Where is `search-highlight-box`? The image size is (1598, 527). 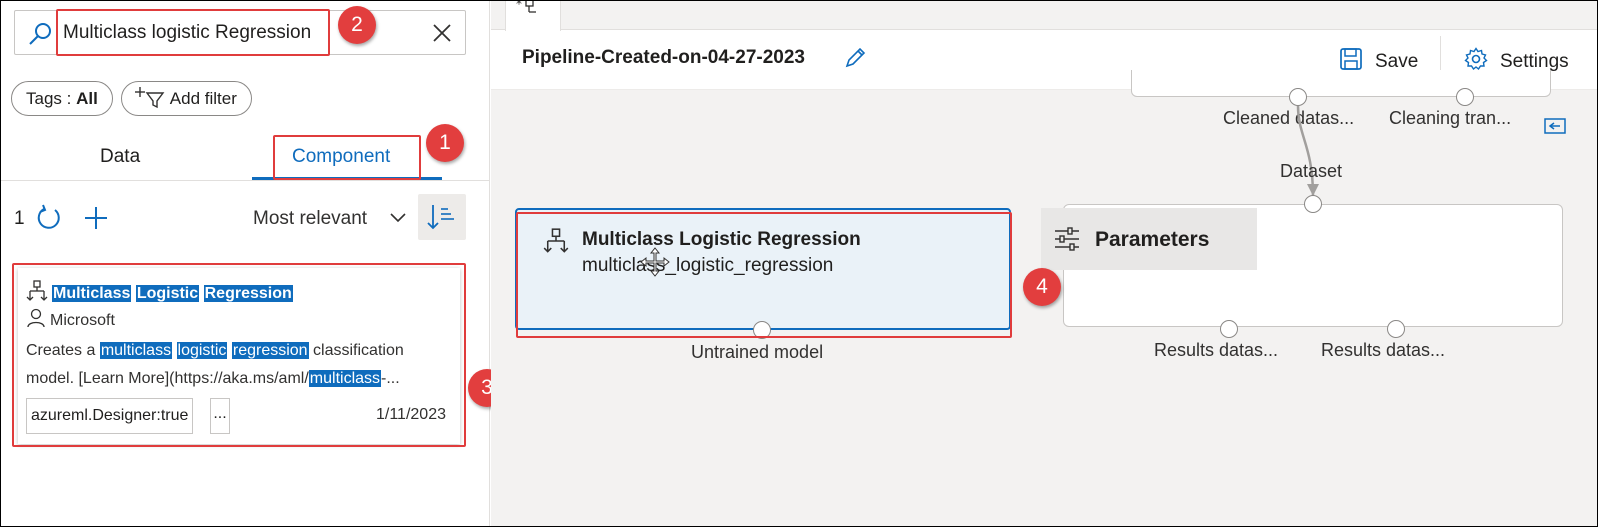 search-highlight-box is located at coordinates (193, 32).